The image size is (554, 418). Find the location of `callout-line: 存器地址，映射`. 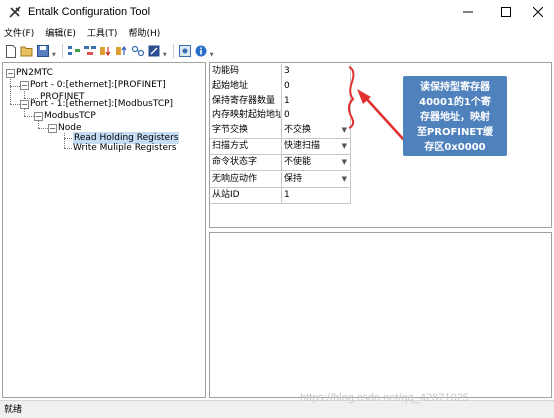

callout-line: 存器地址，映射 is located at coordinates (455, 117).